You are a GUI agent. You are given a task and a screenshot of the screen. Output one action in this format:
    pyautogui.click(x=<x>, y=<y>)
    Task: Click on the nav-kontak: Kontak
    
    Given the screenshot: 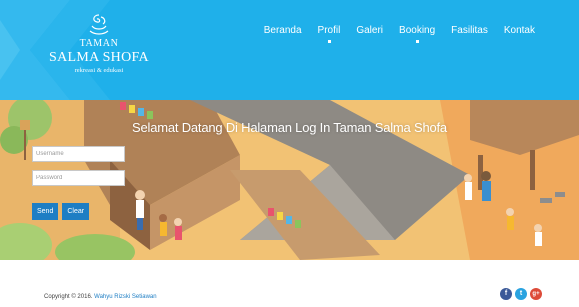 What is the action you would take?
    pyautogui.click(x=537, y=36)
    